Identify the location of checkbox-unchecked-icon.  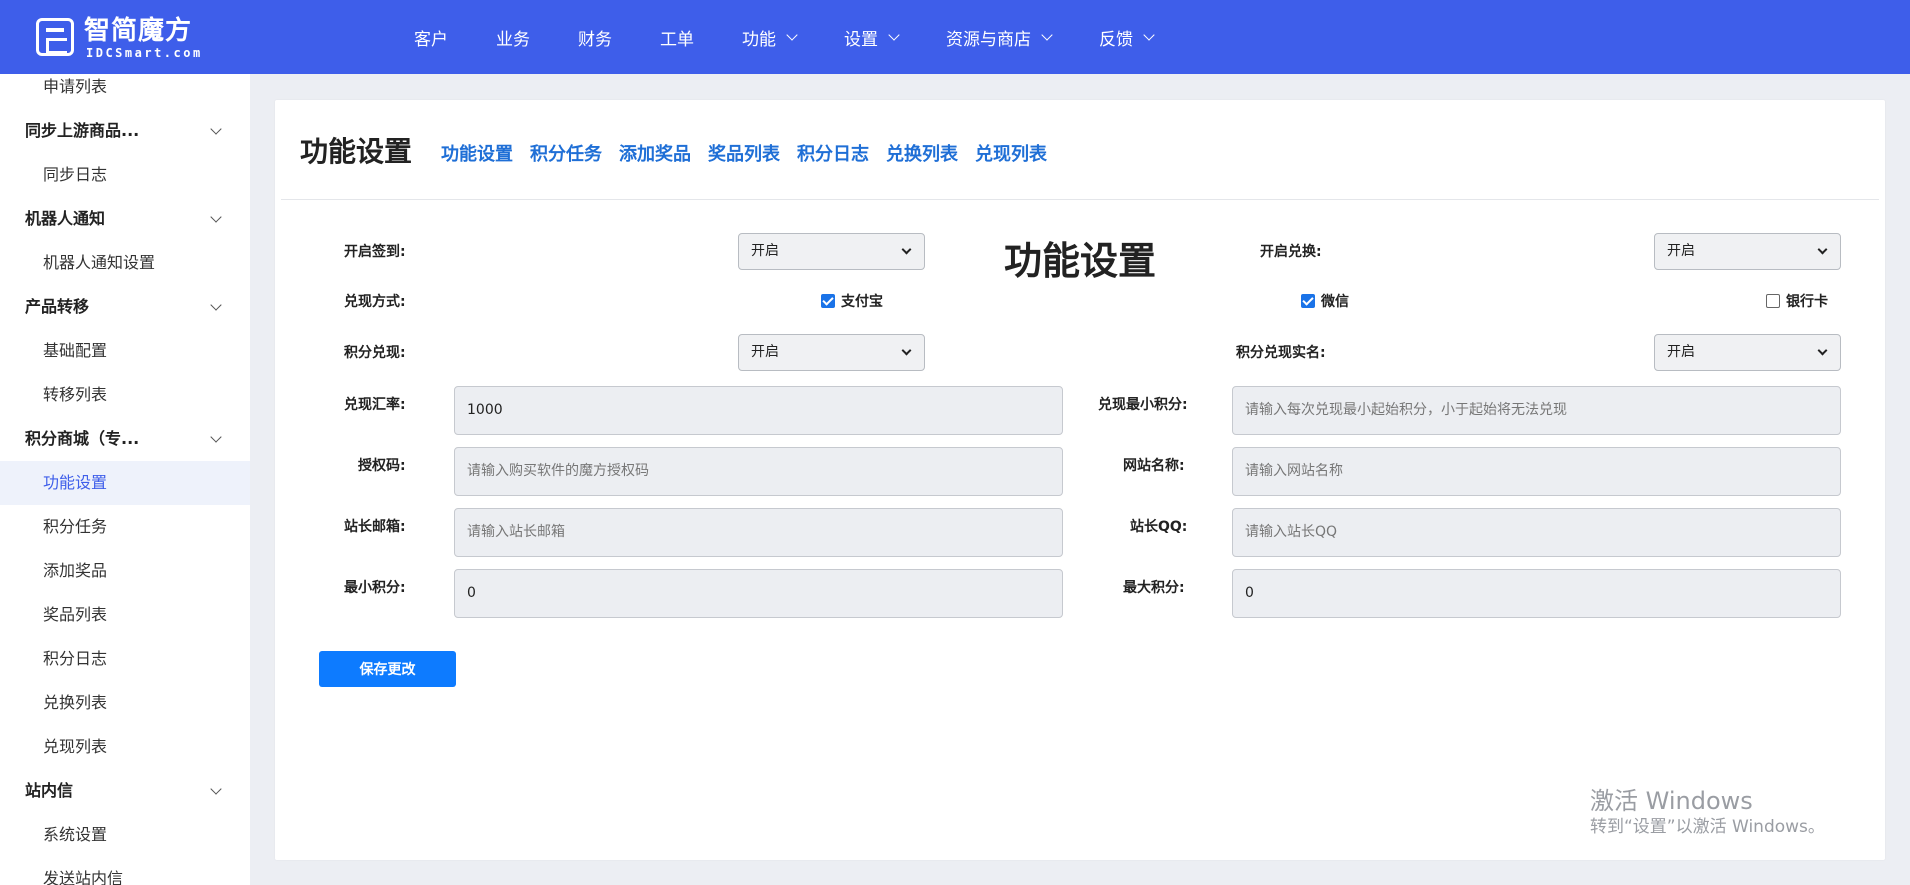
(1773, 301).